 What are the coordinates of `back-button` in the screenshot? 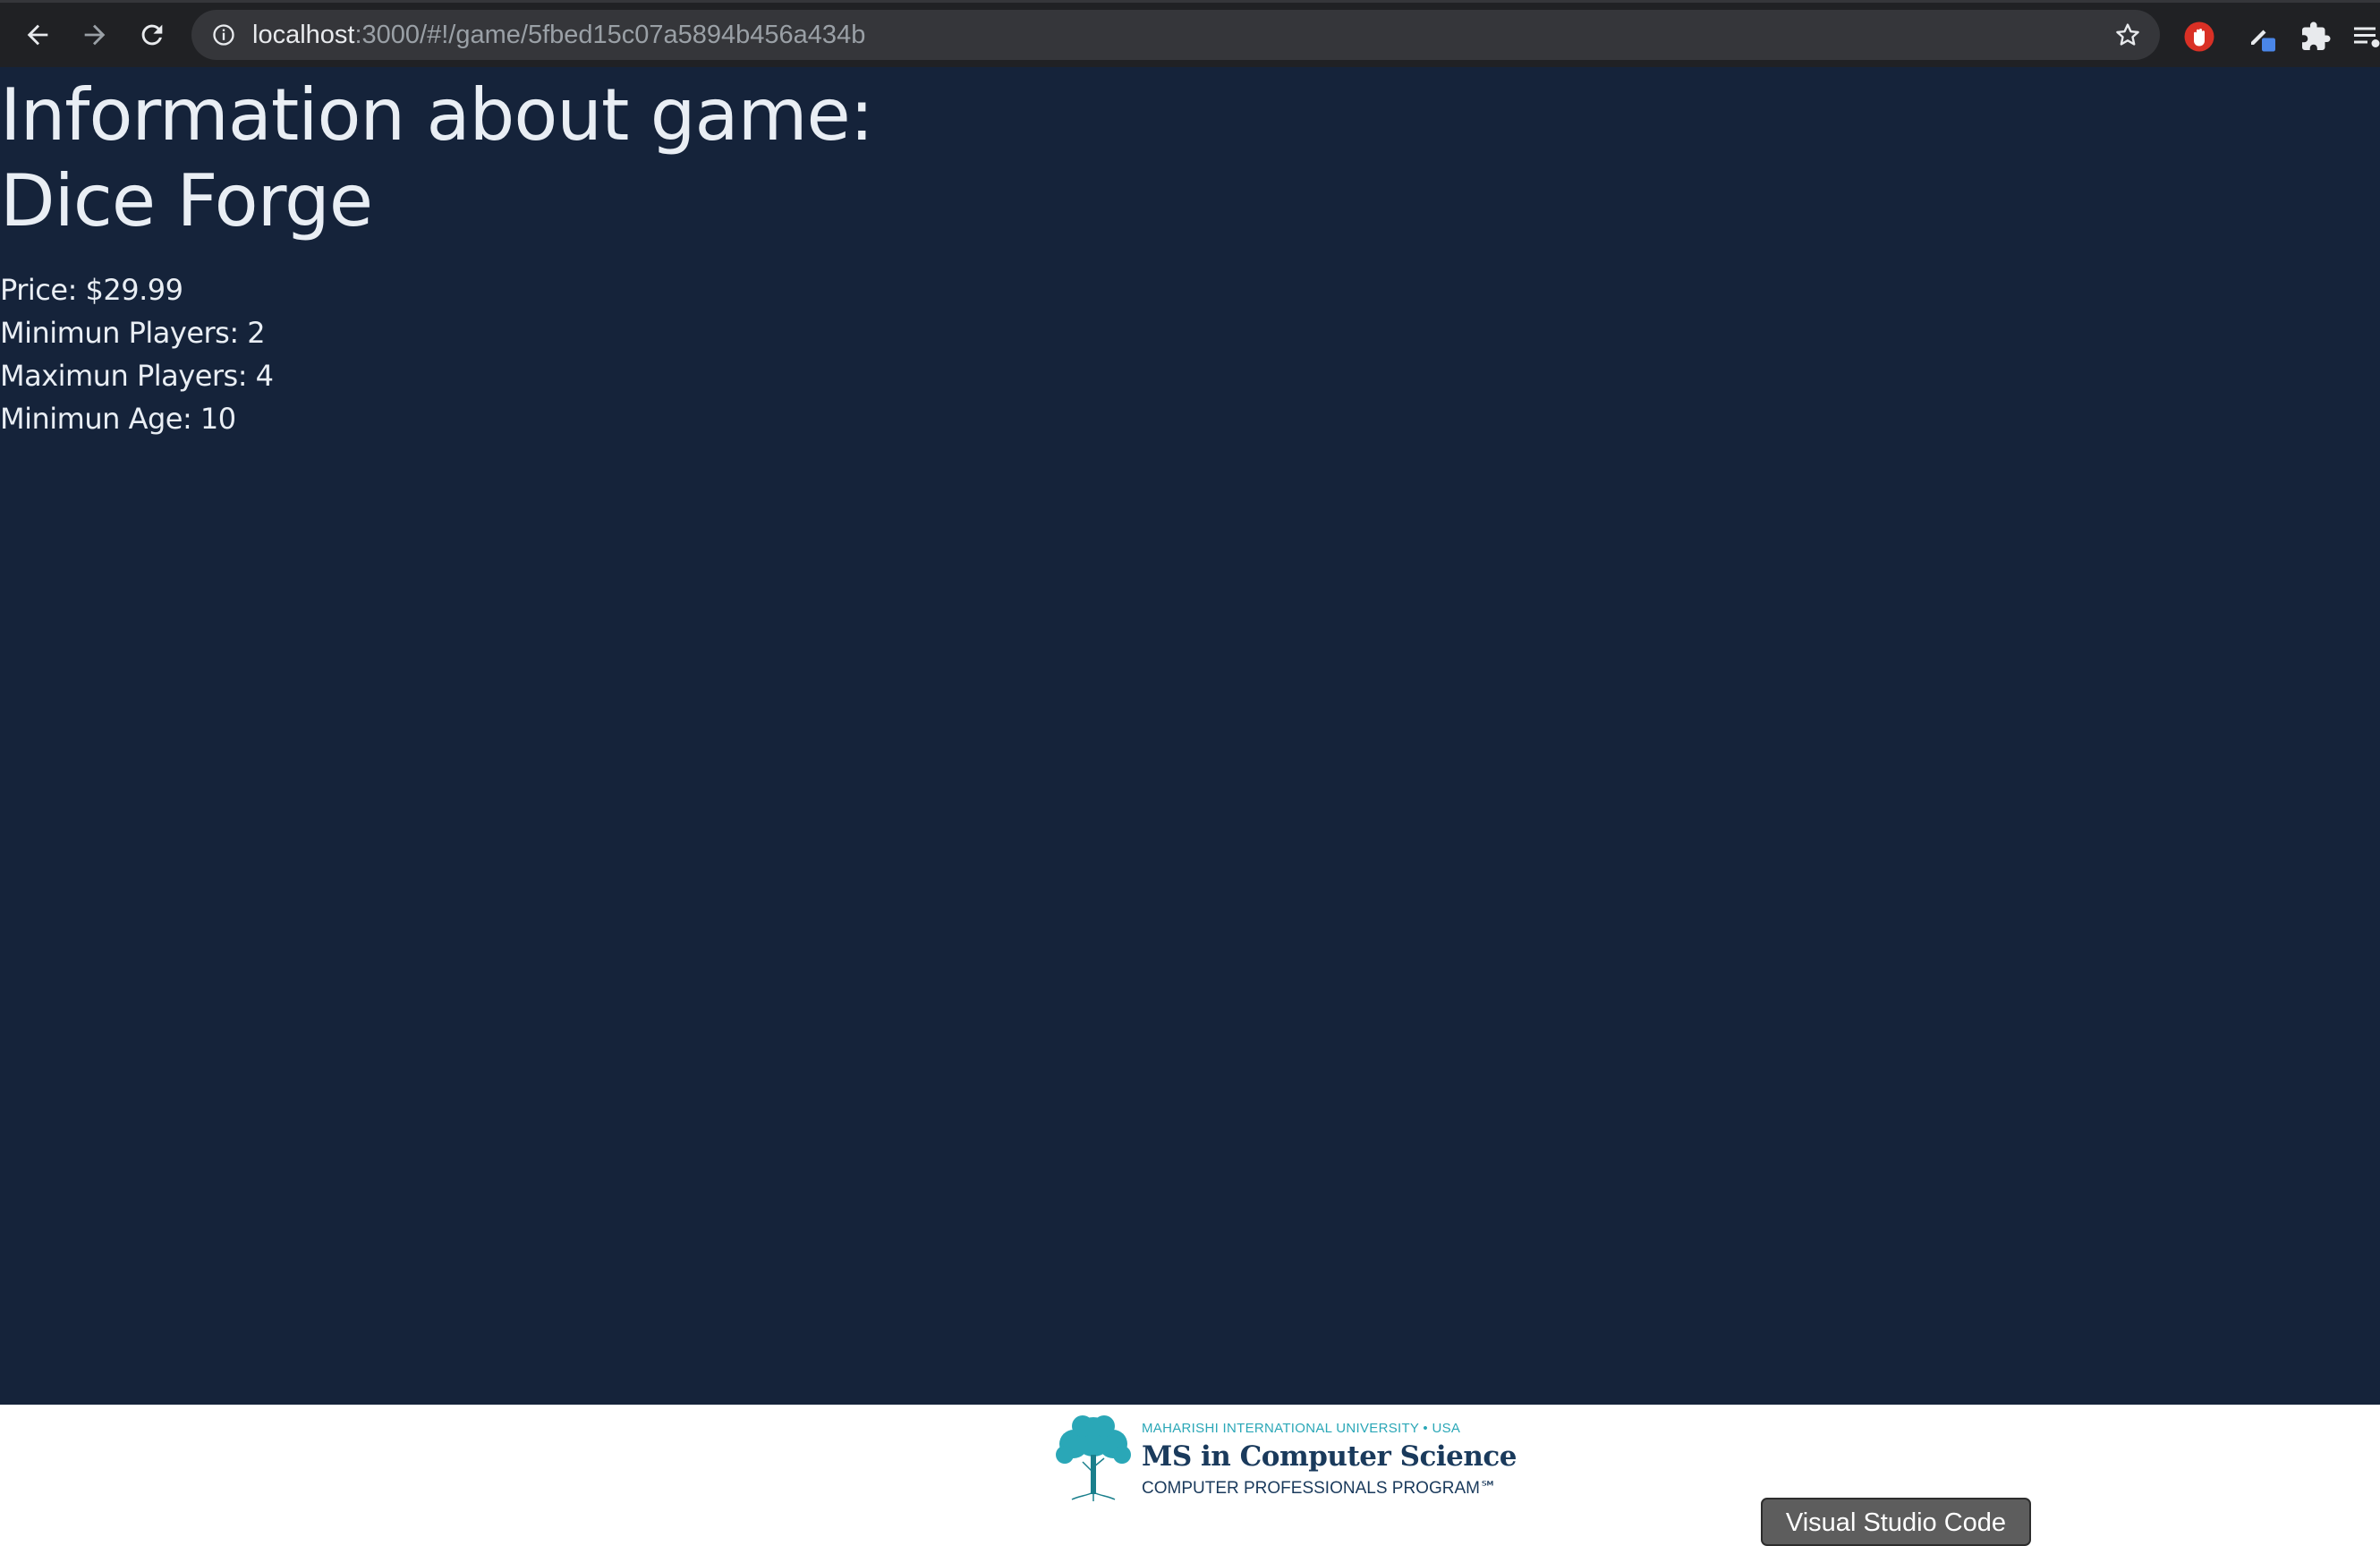 It's located at (37, 35).